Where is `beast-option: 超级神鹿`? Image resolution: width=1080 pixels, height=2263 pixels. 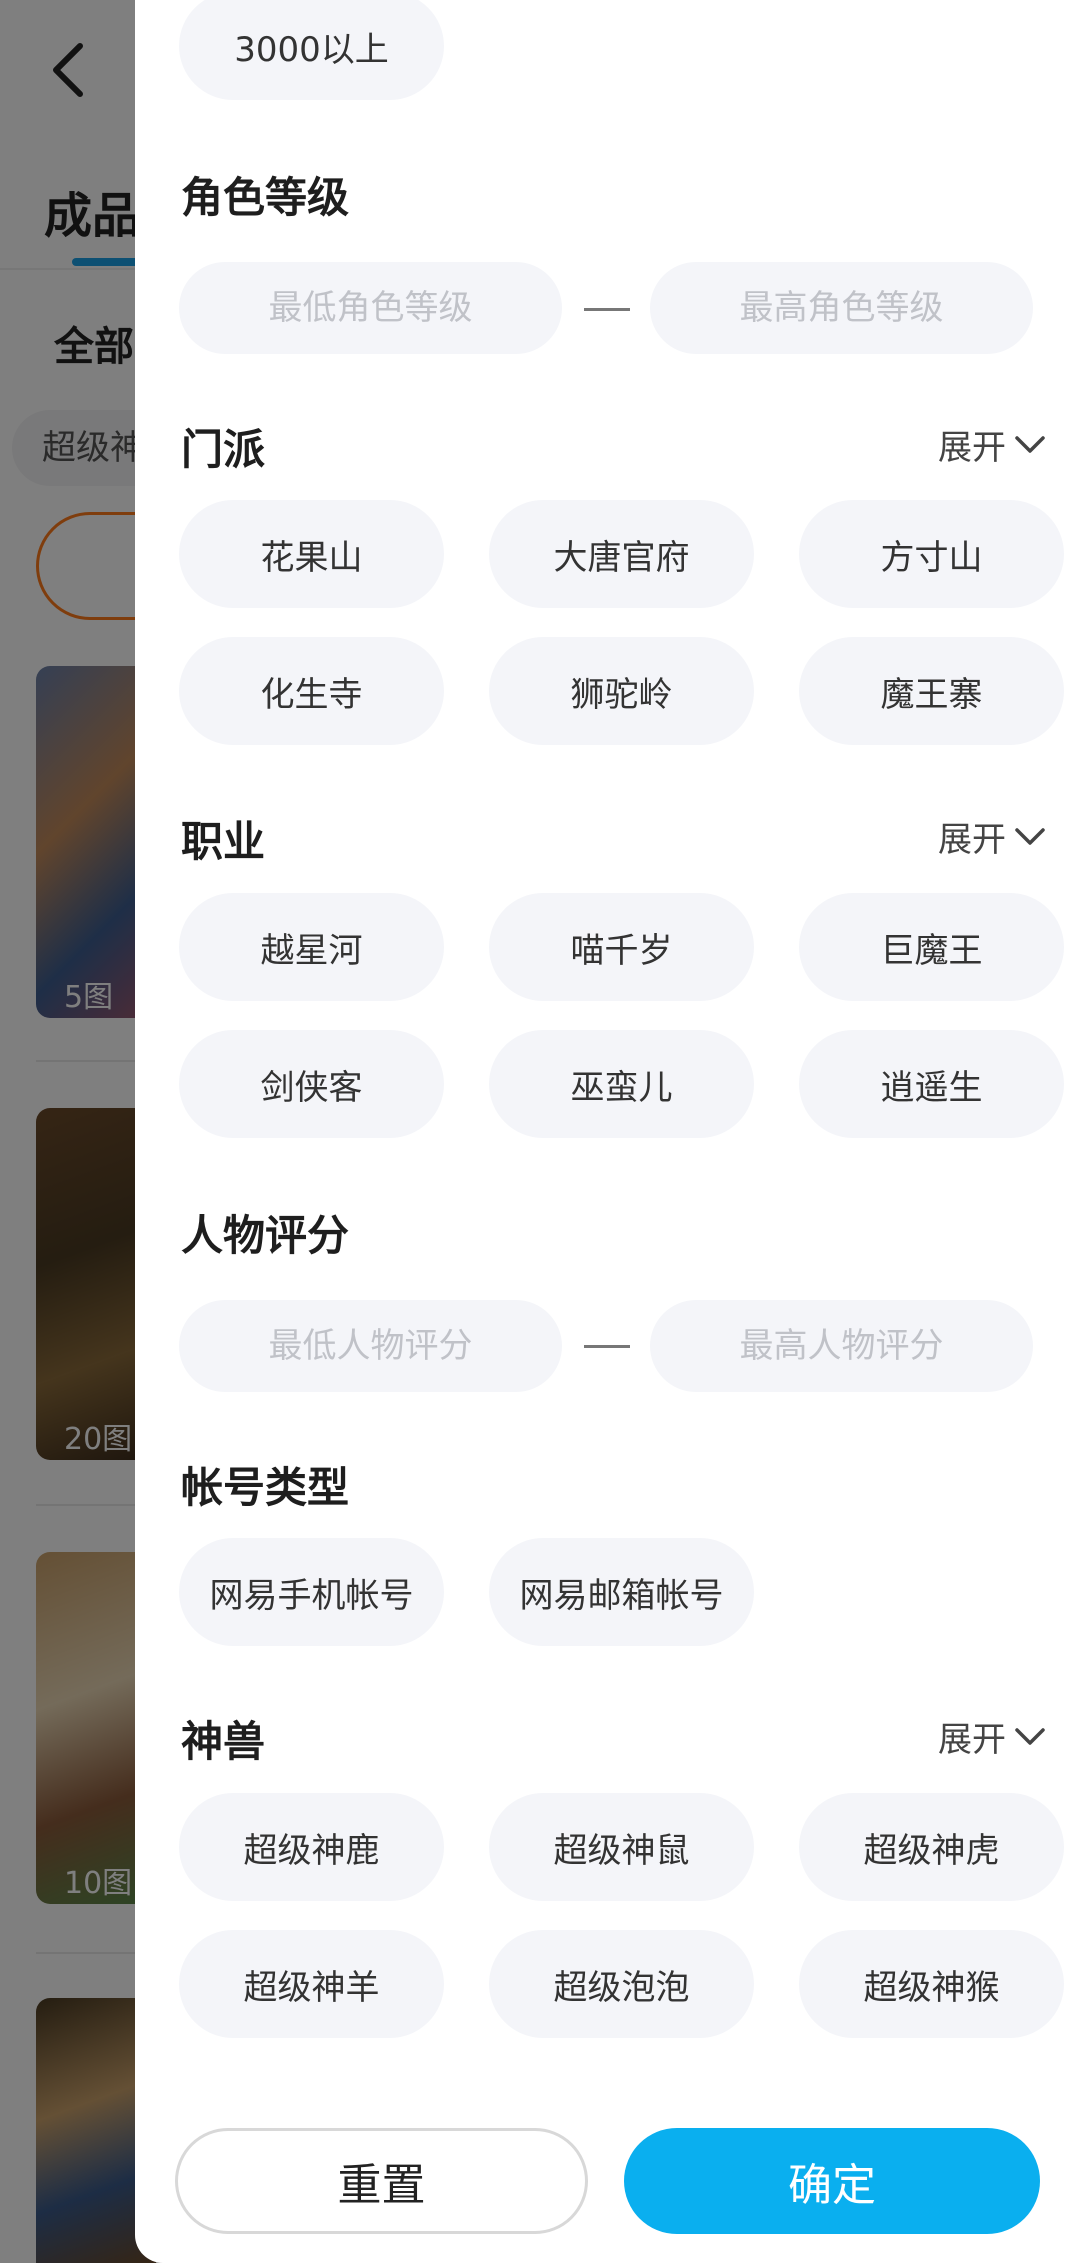
beast-option: 超级神鹿 is located at coordinates (311, 1847).